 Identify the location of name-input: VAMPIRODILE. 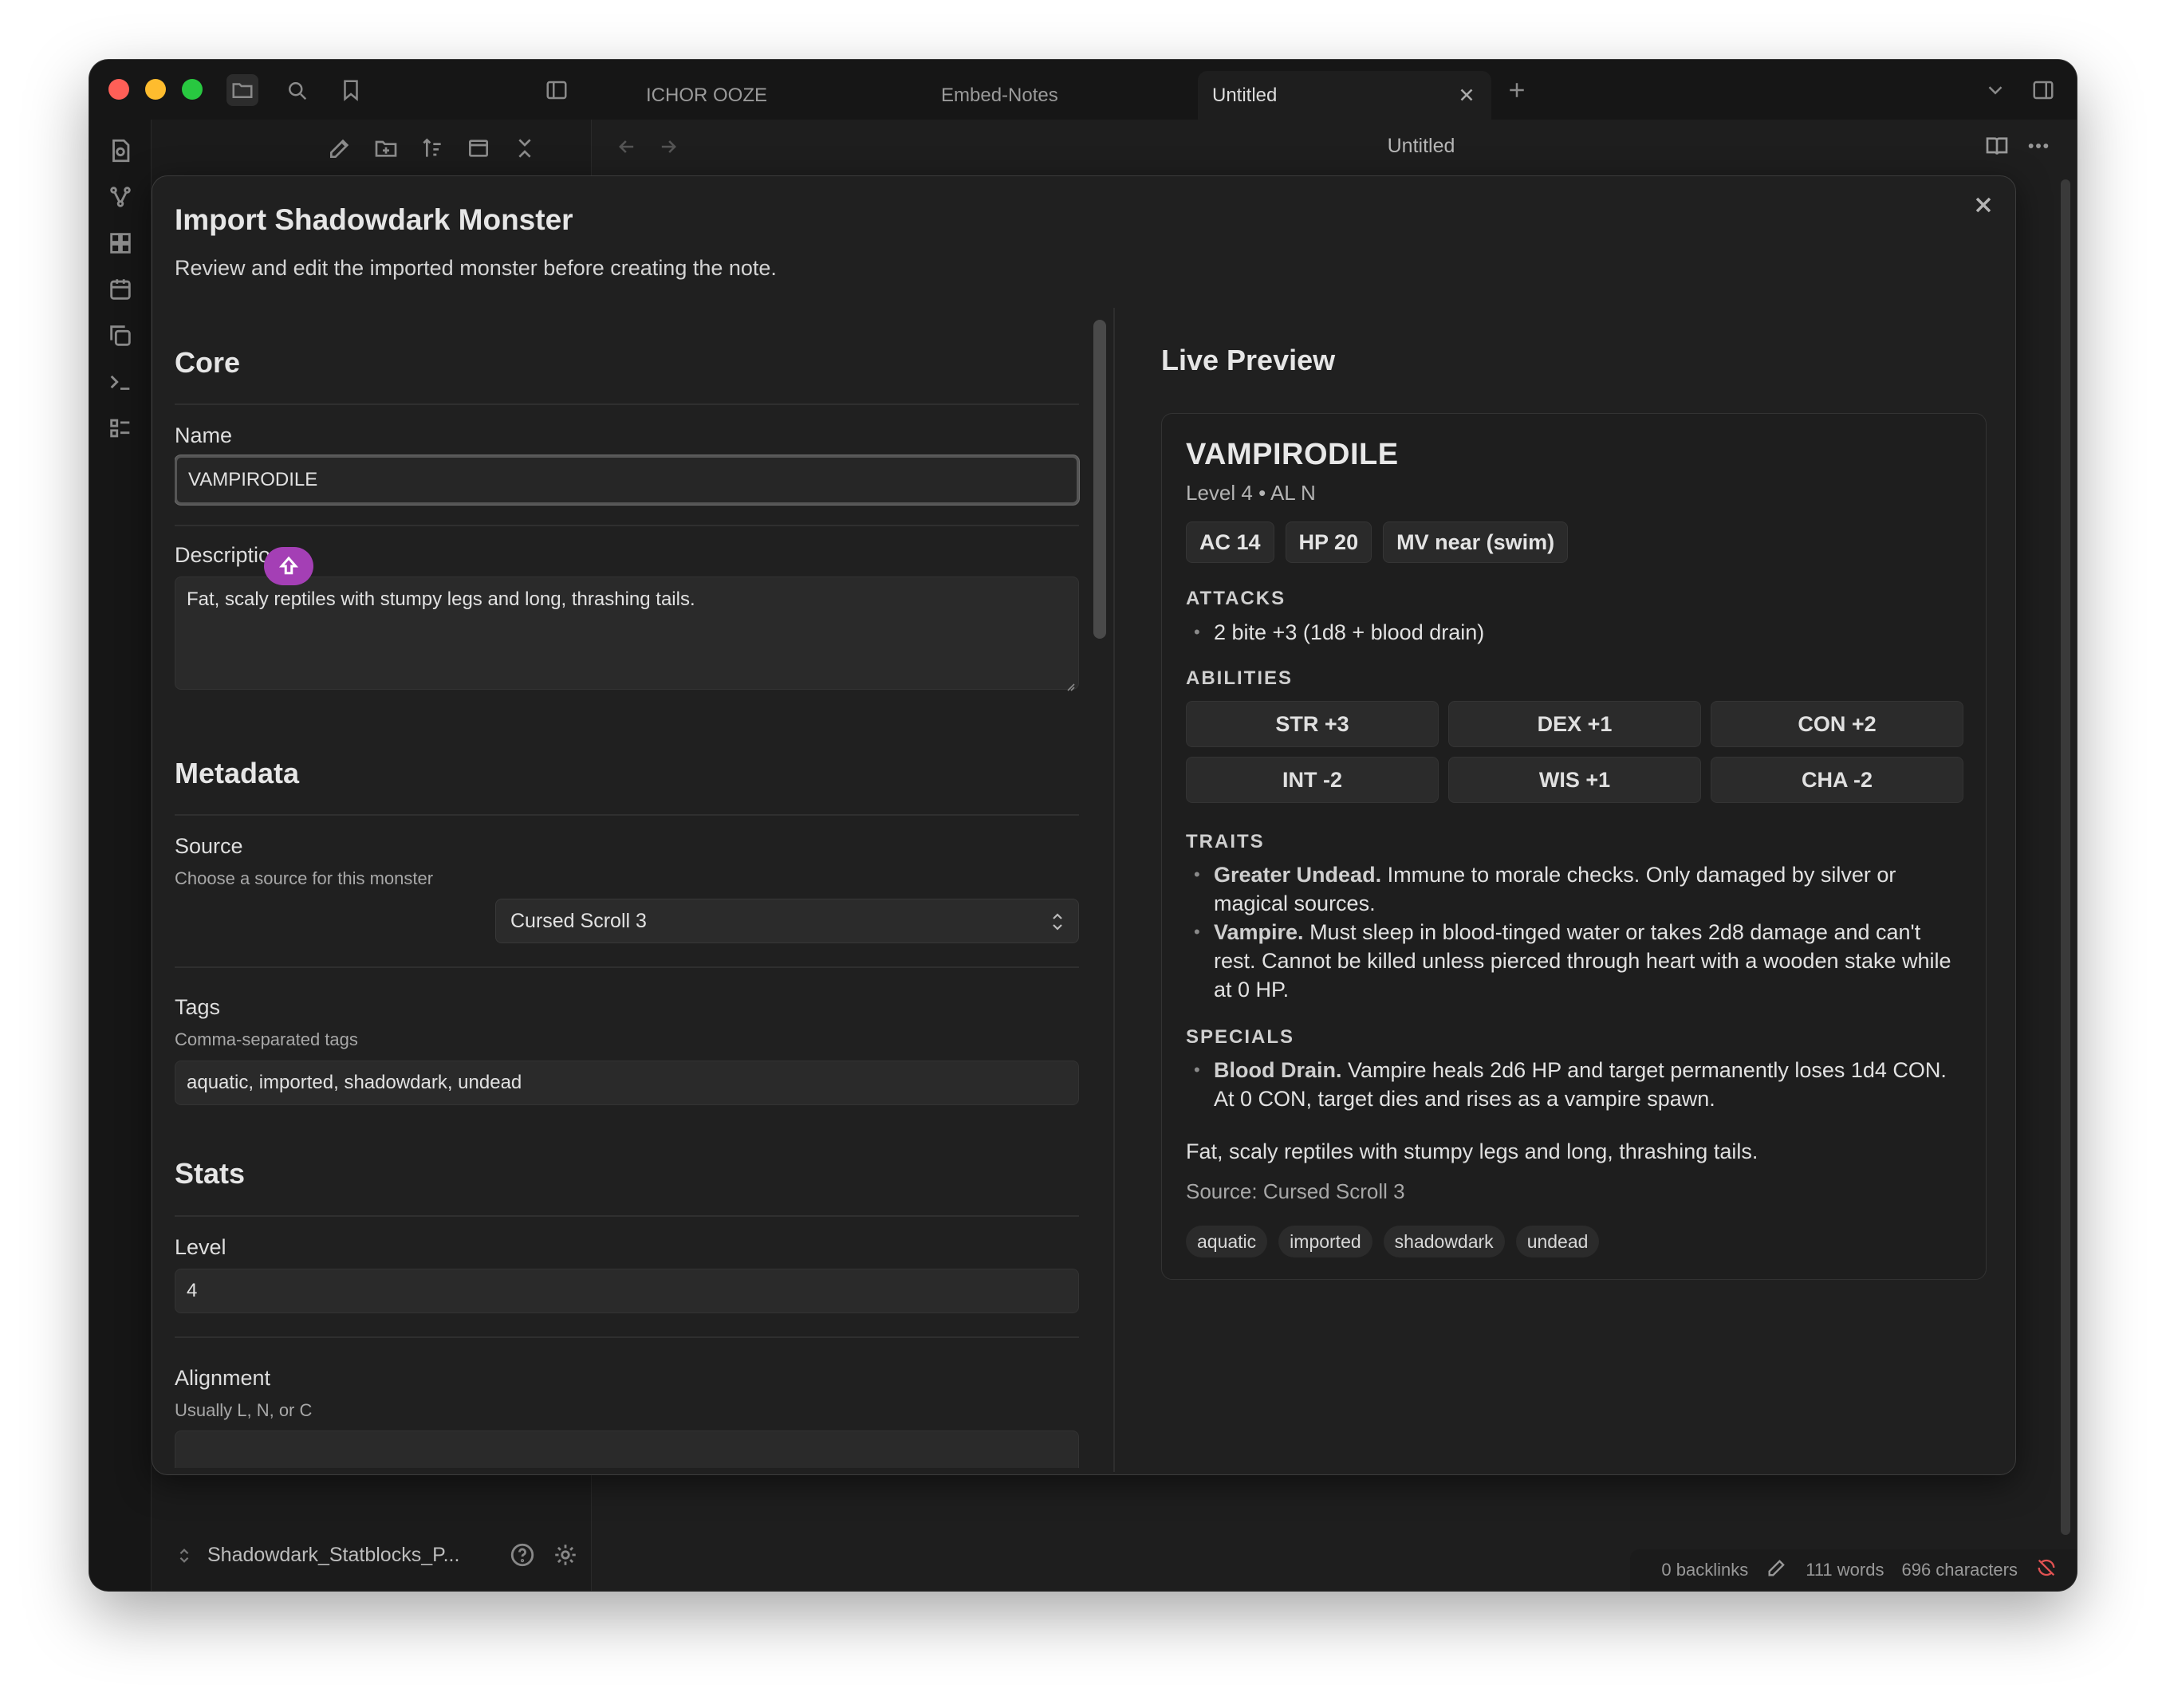
(627, 480).